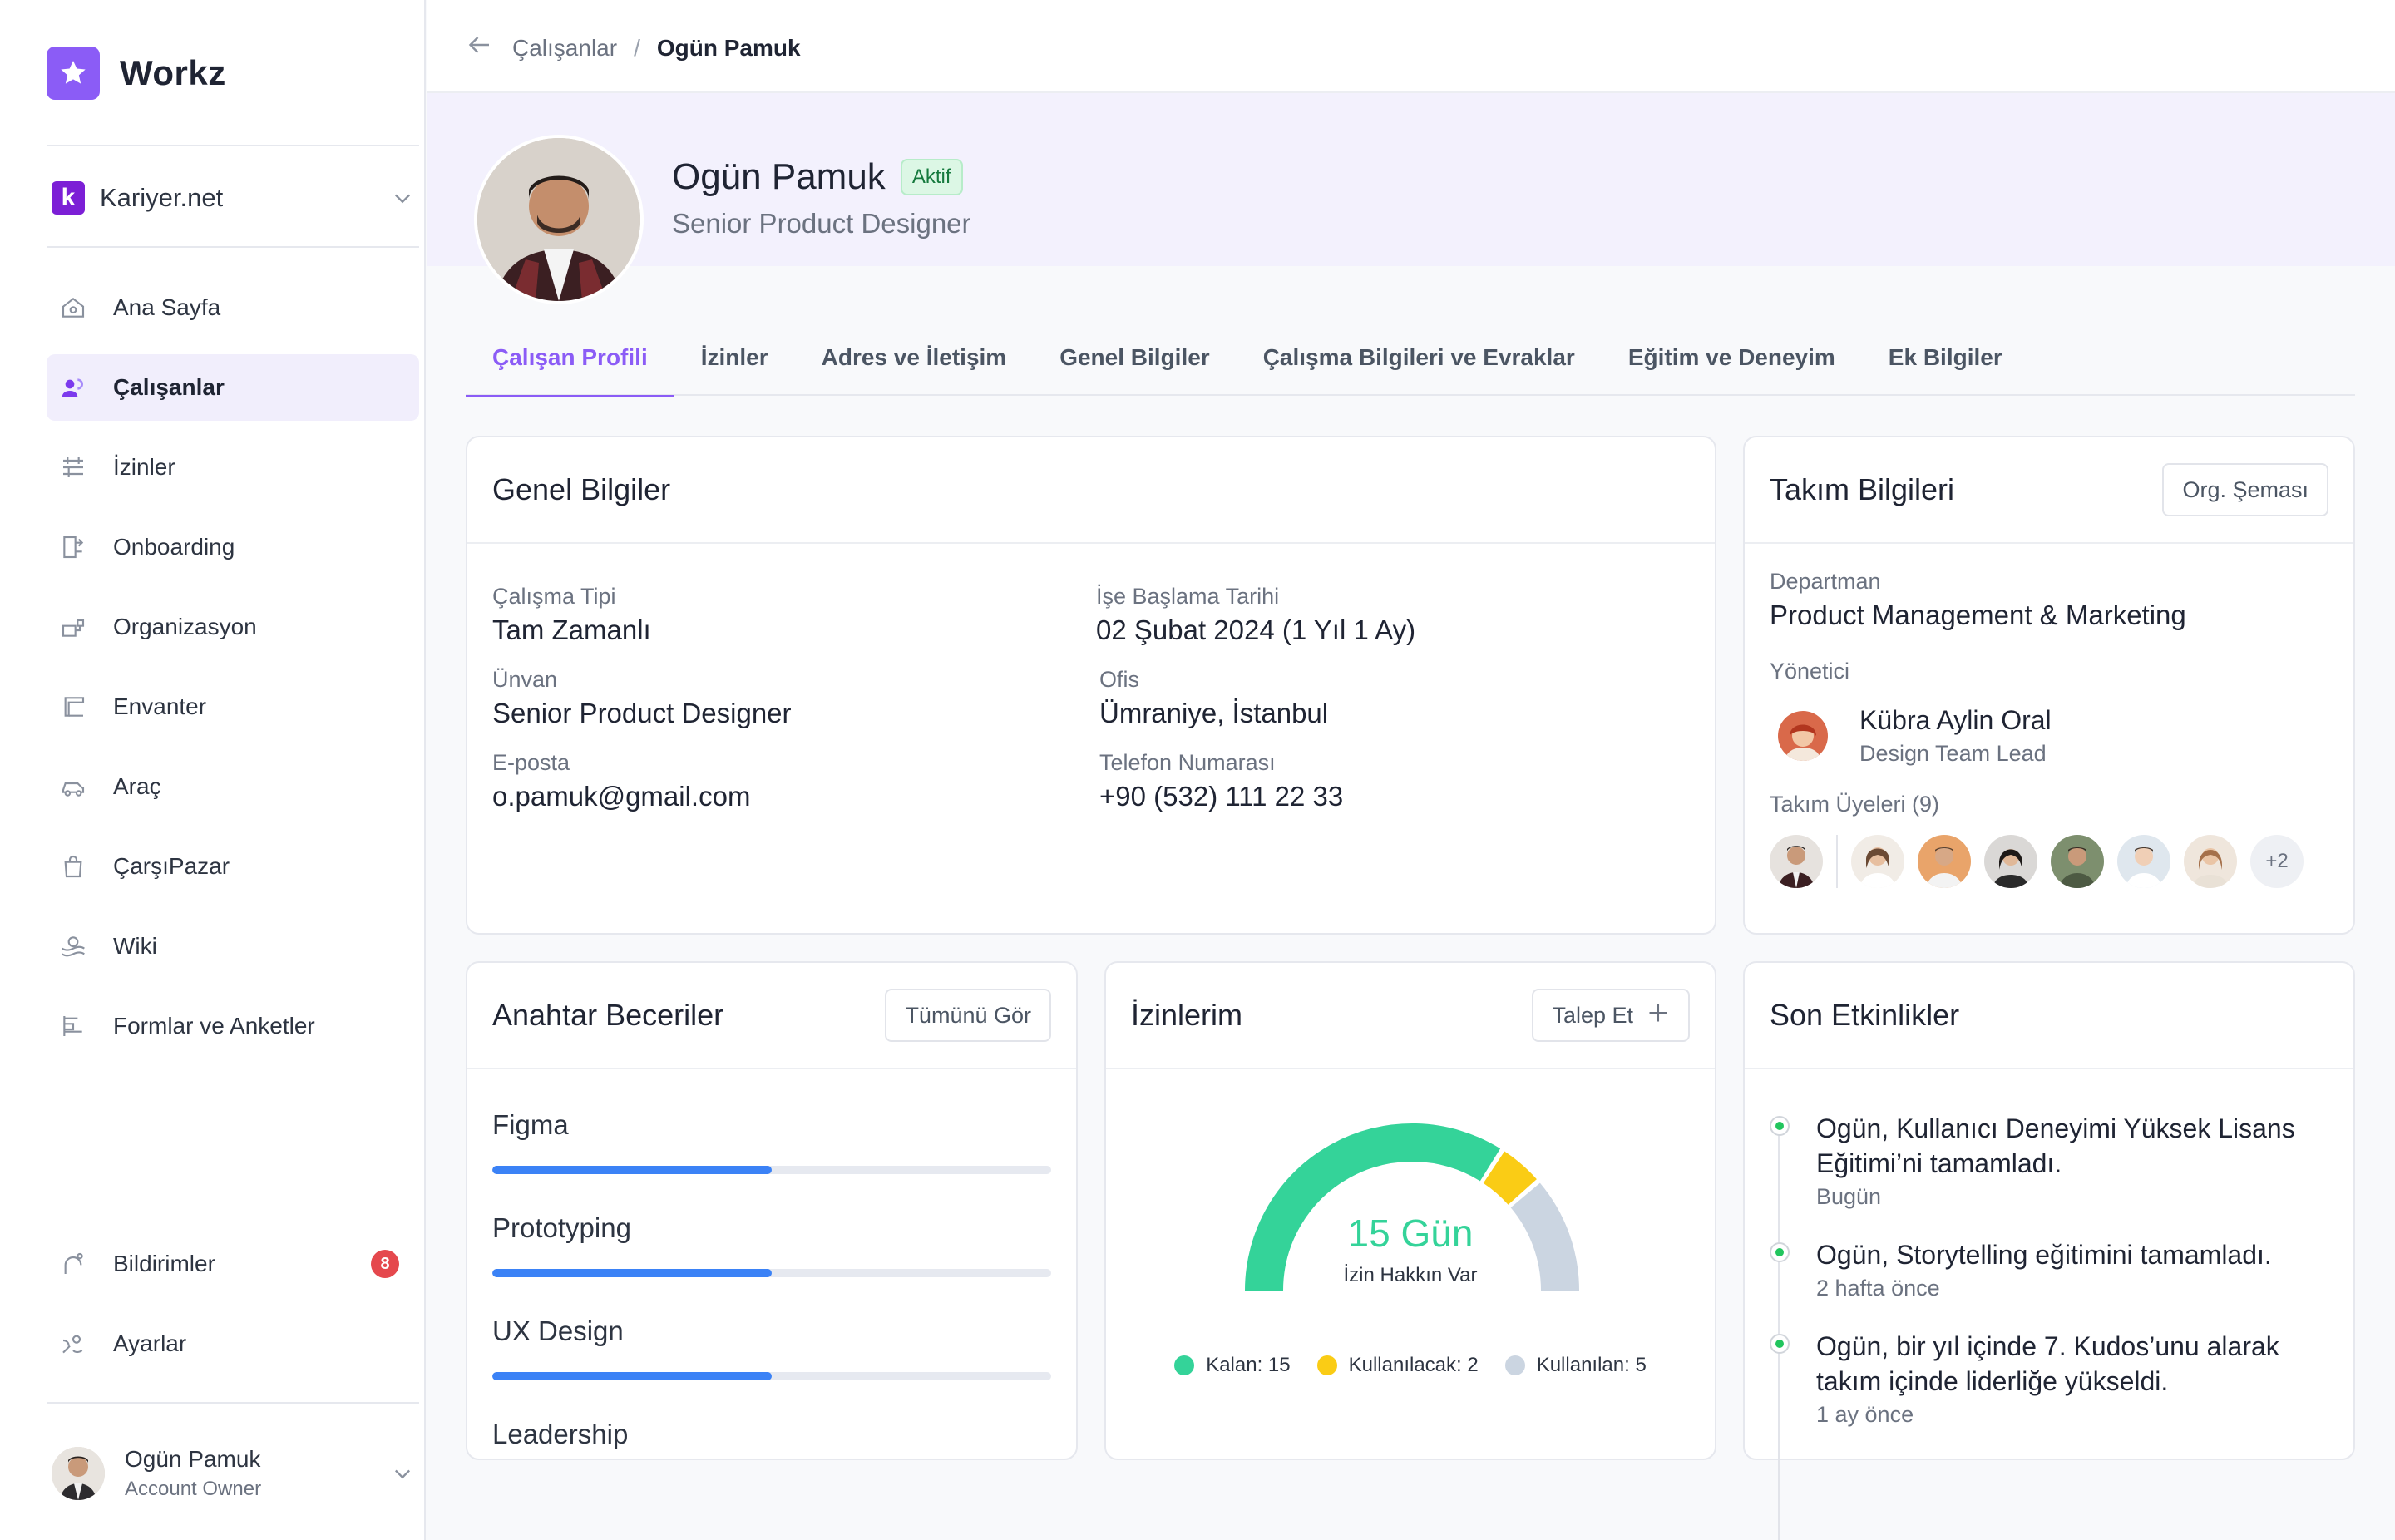 The image size is (2395, 1540). I want to click on brand: Workz, so click(136, 73).